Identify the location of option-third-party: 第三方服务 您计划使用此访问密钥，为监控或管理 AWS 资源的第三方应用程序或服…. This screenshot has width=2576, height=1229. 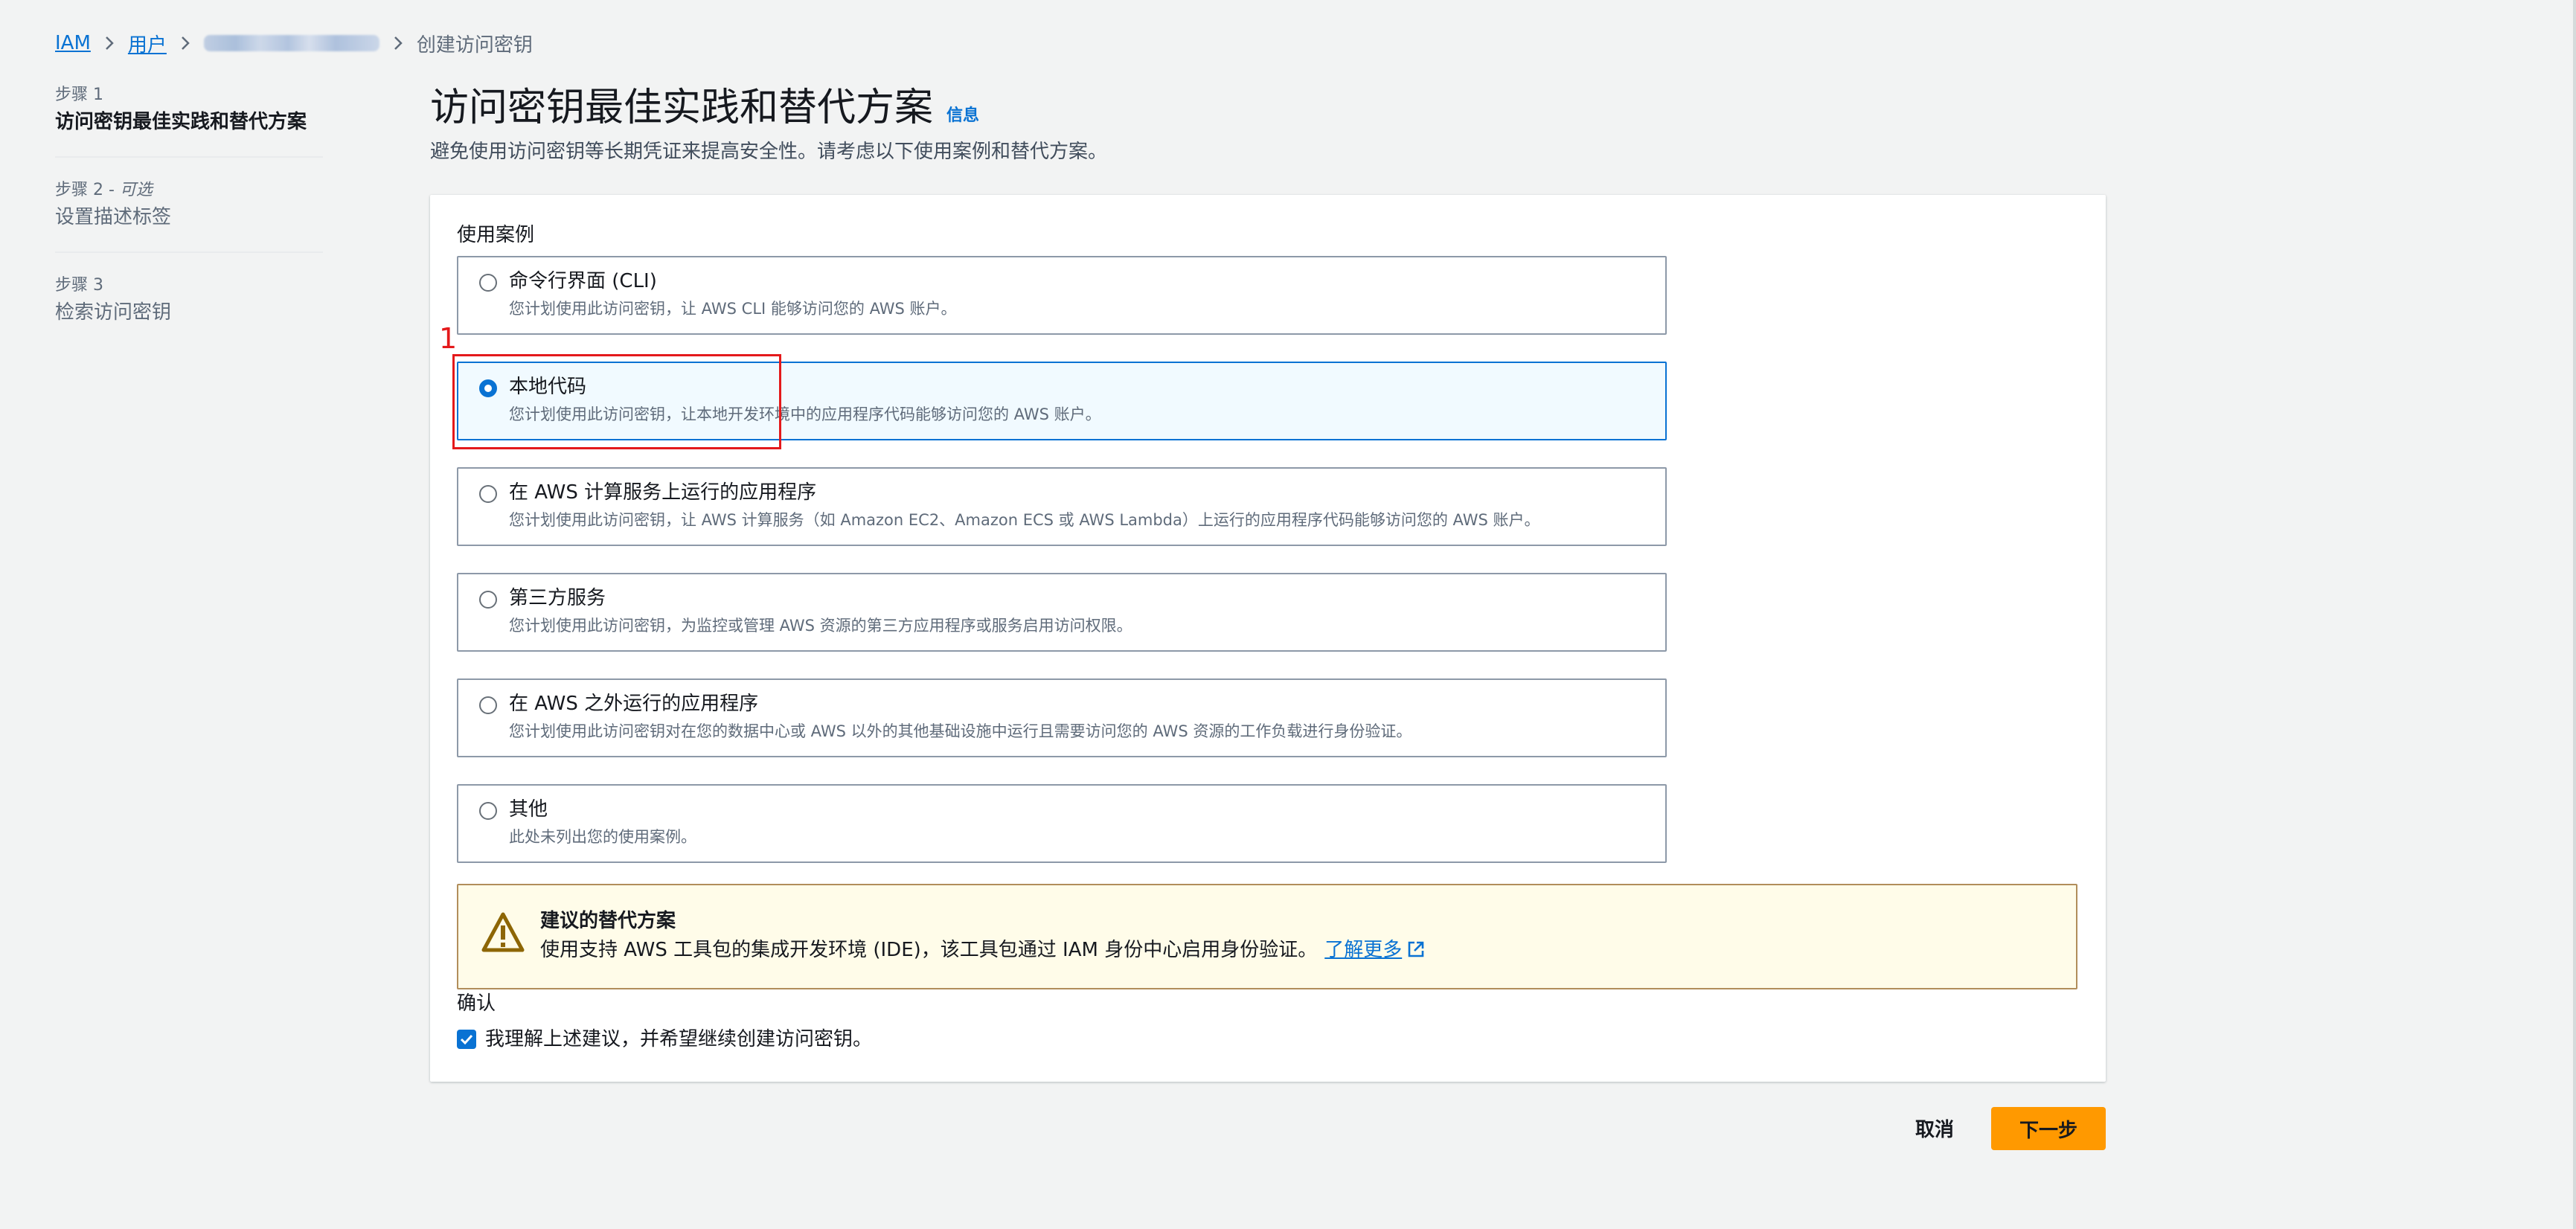
(1062, 612).